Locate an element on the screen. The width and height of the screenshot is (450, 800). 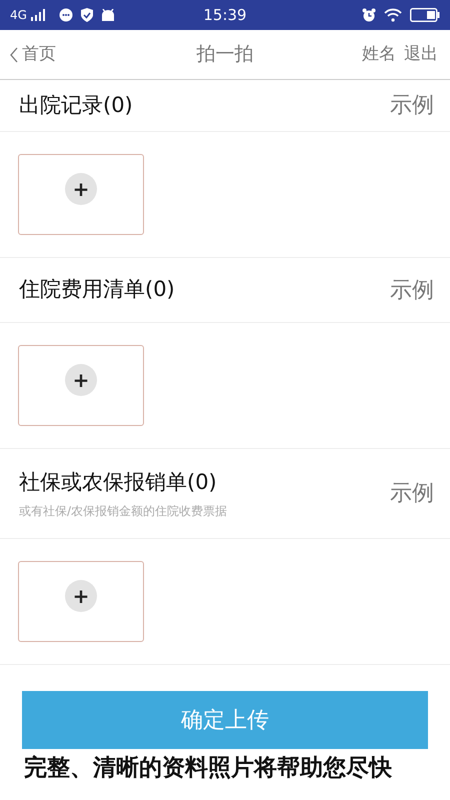
clock-time: 15:39 is located at coordinates (225, 15).